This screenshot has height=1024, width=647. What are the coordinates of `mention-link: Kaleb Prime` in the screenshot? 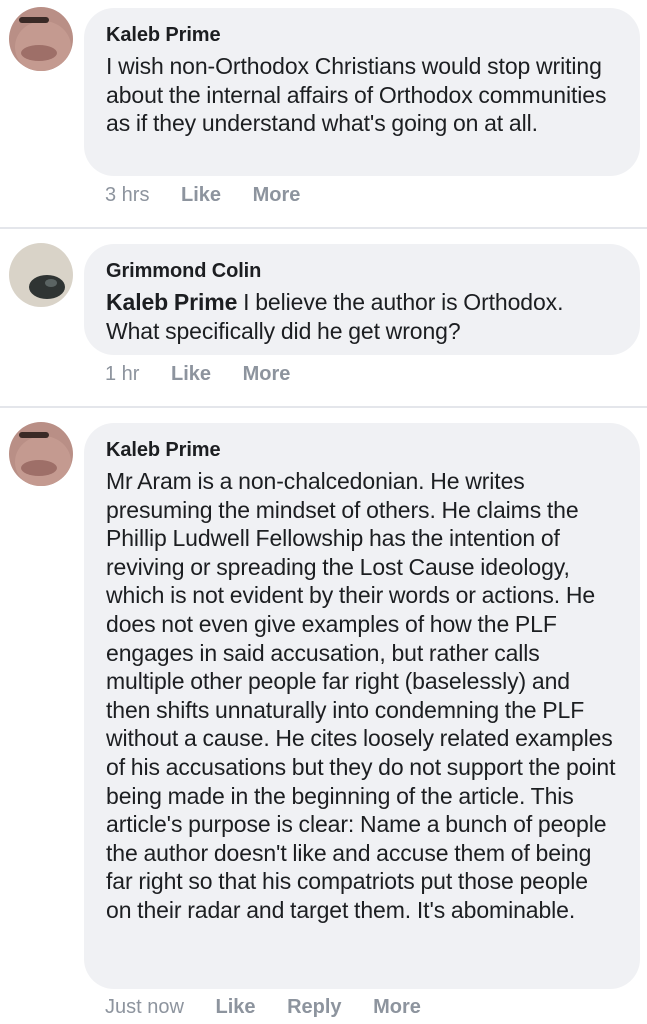 It's located at (171, 302).